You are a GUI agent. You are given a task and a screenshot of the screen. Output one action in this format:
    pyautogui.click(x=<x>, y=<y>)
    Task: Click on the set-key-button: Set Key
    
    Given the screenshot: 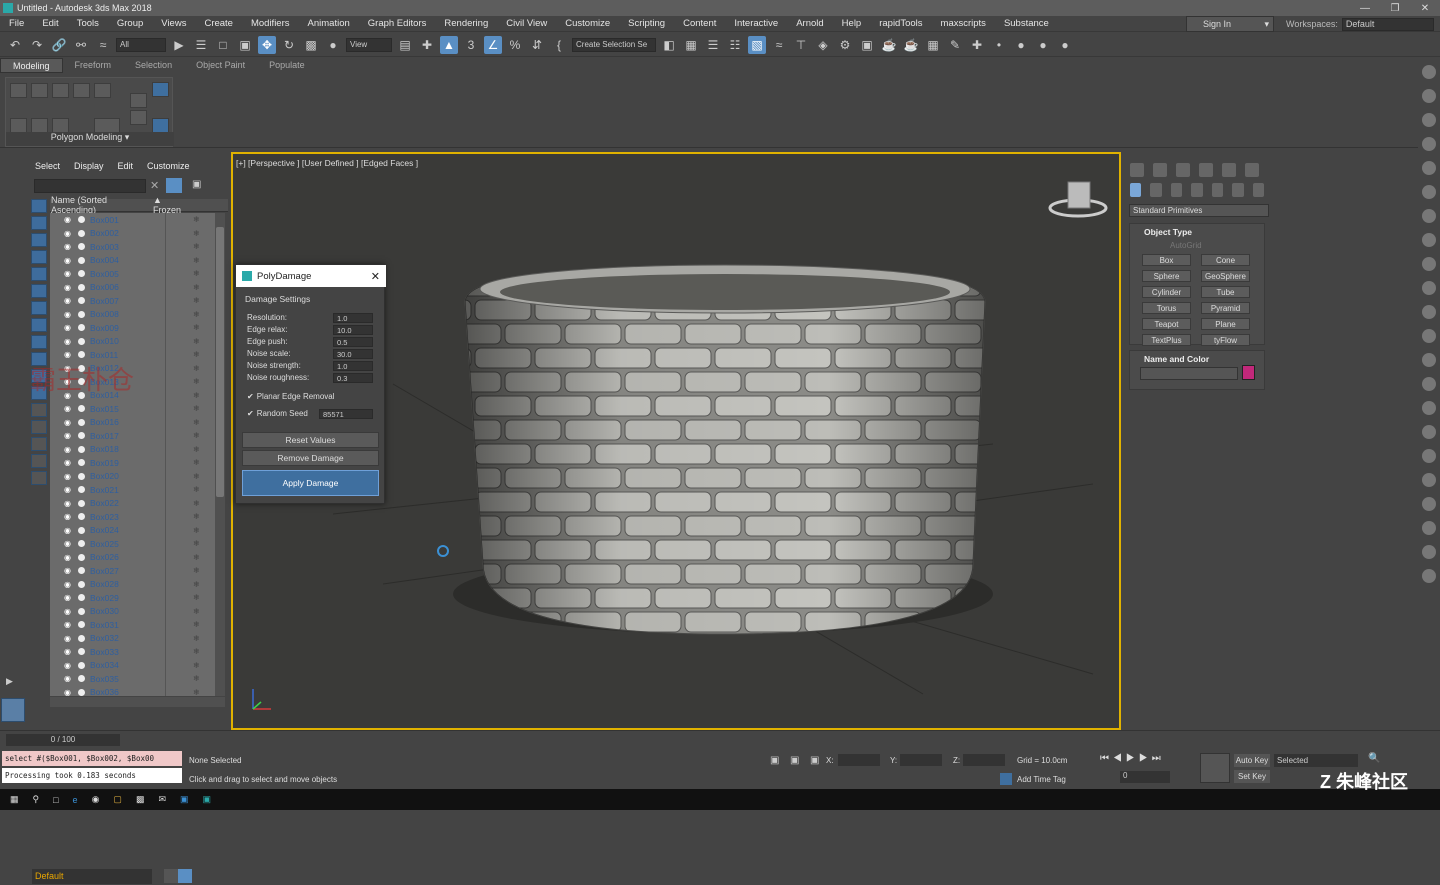 What is the action you would take?
    pyautogui.click(x=1252, y=776)
    